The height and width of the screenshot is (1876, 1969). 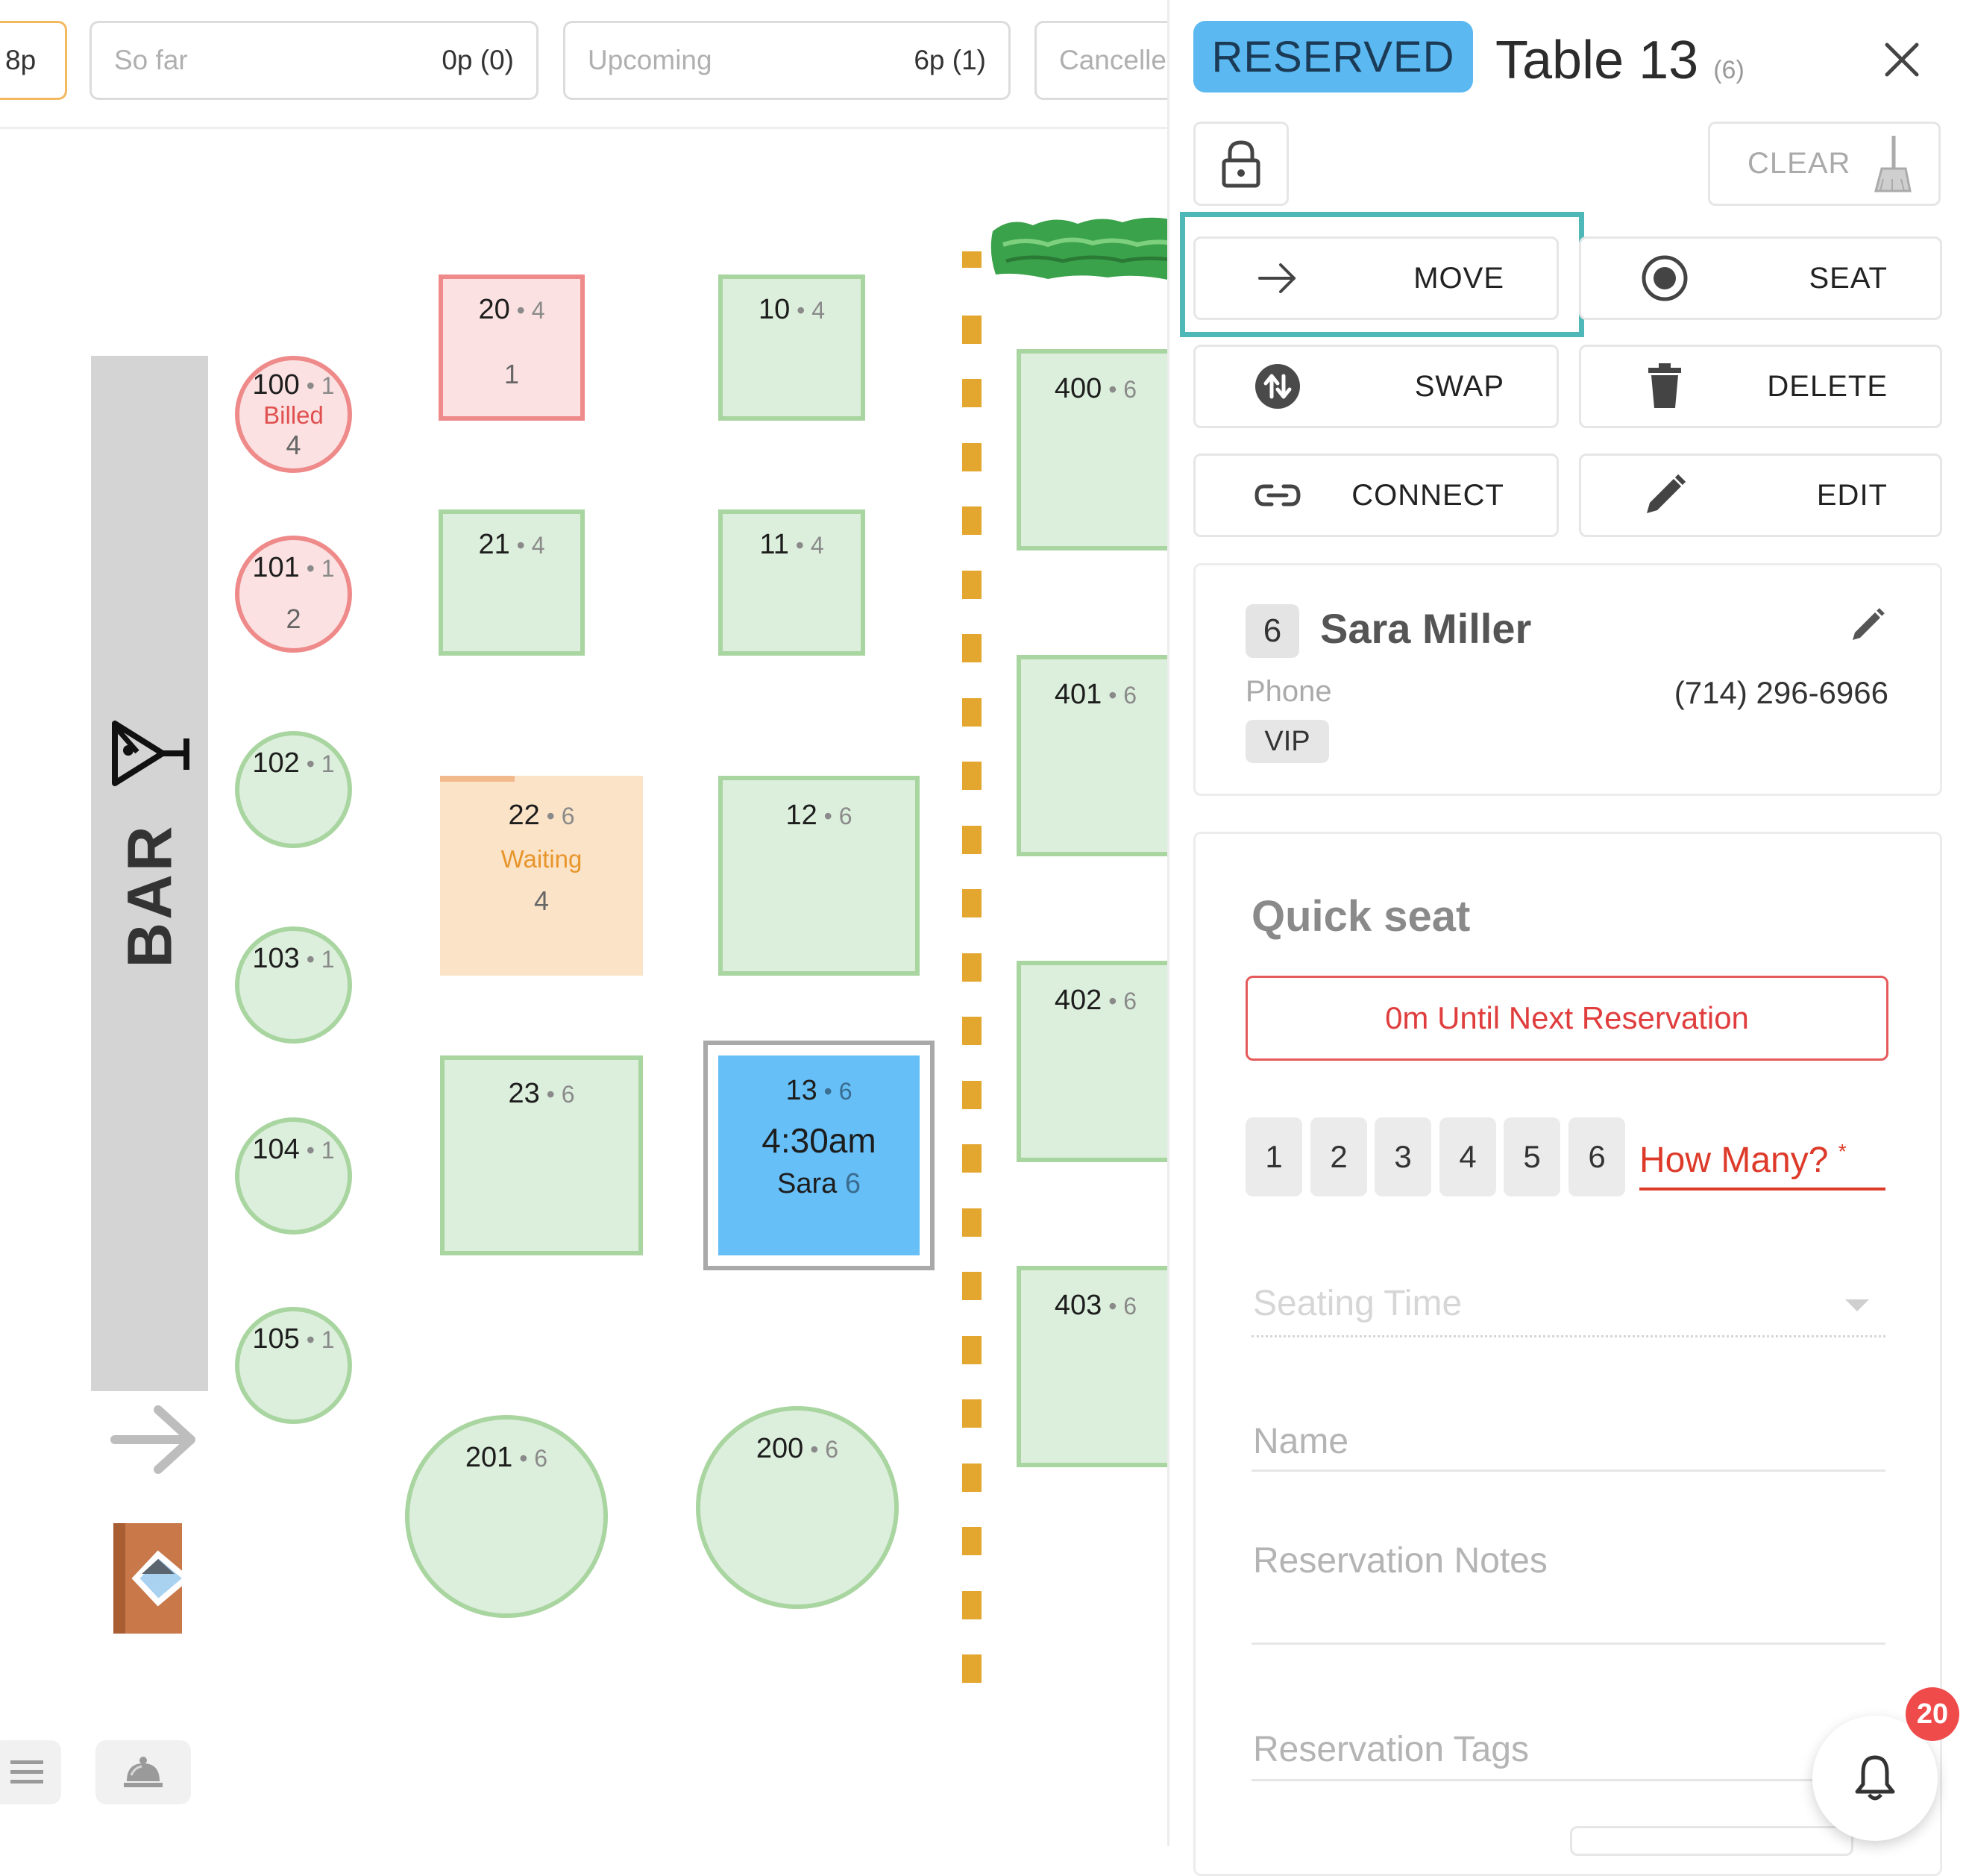 What do you see at coordinates (293, 618) in the screenshot?
I see `table-party: 2` at bounding box center [293, 618].